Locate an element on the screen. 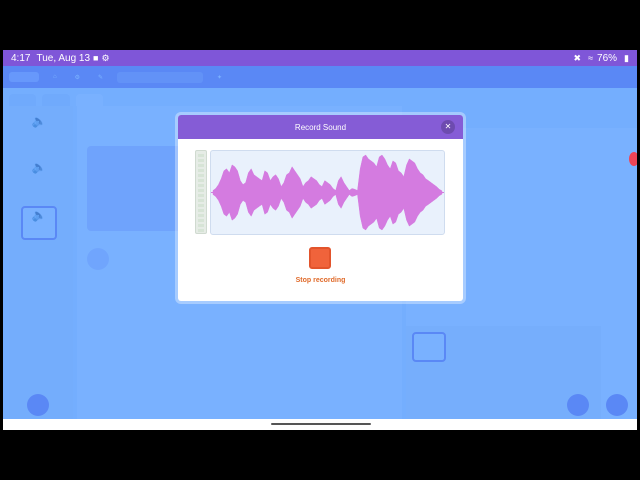  battery-icon: ▮ is located at coordinates (626, 57).